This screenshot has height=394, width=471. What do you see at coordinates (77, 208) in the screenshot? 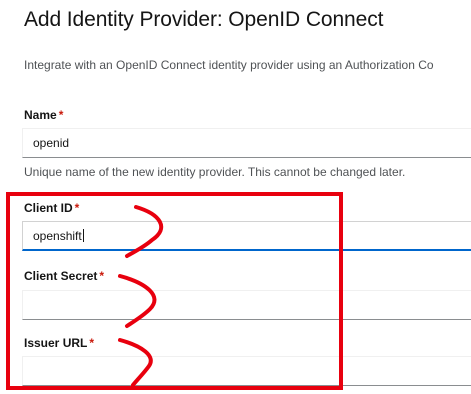
I see `client-id-required-marker: *` at bounding box center [77, 208].